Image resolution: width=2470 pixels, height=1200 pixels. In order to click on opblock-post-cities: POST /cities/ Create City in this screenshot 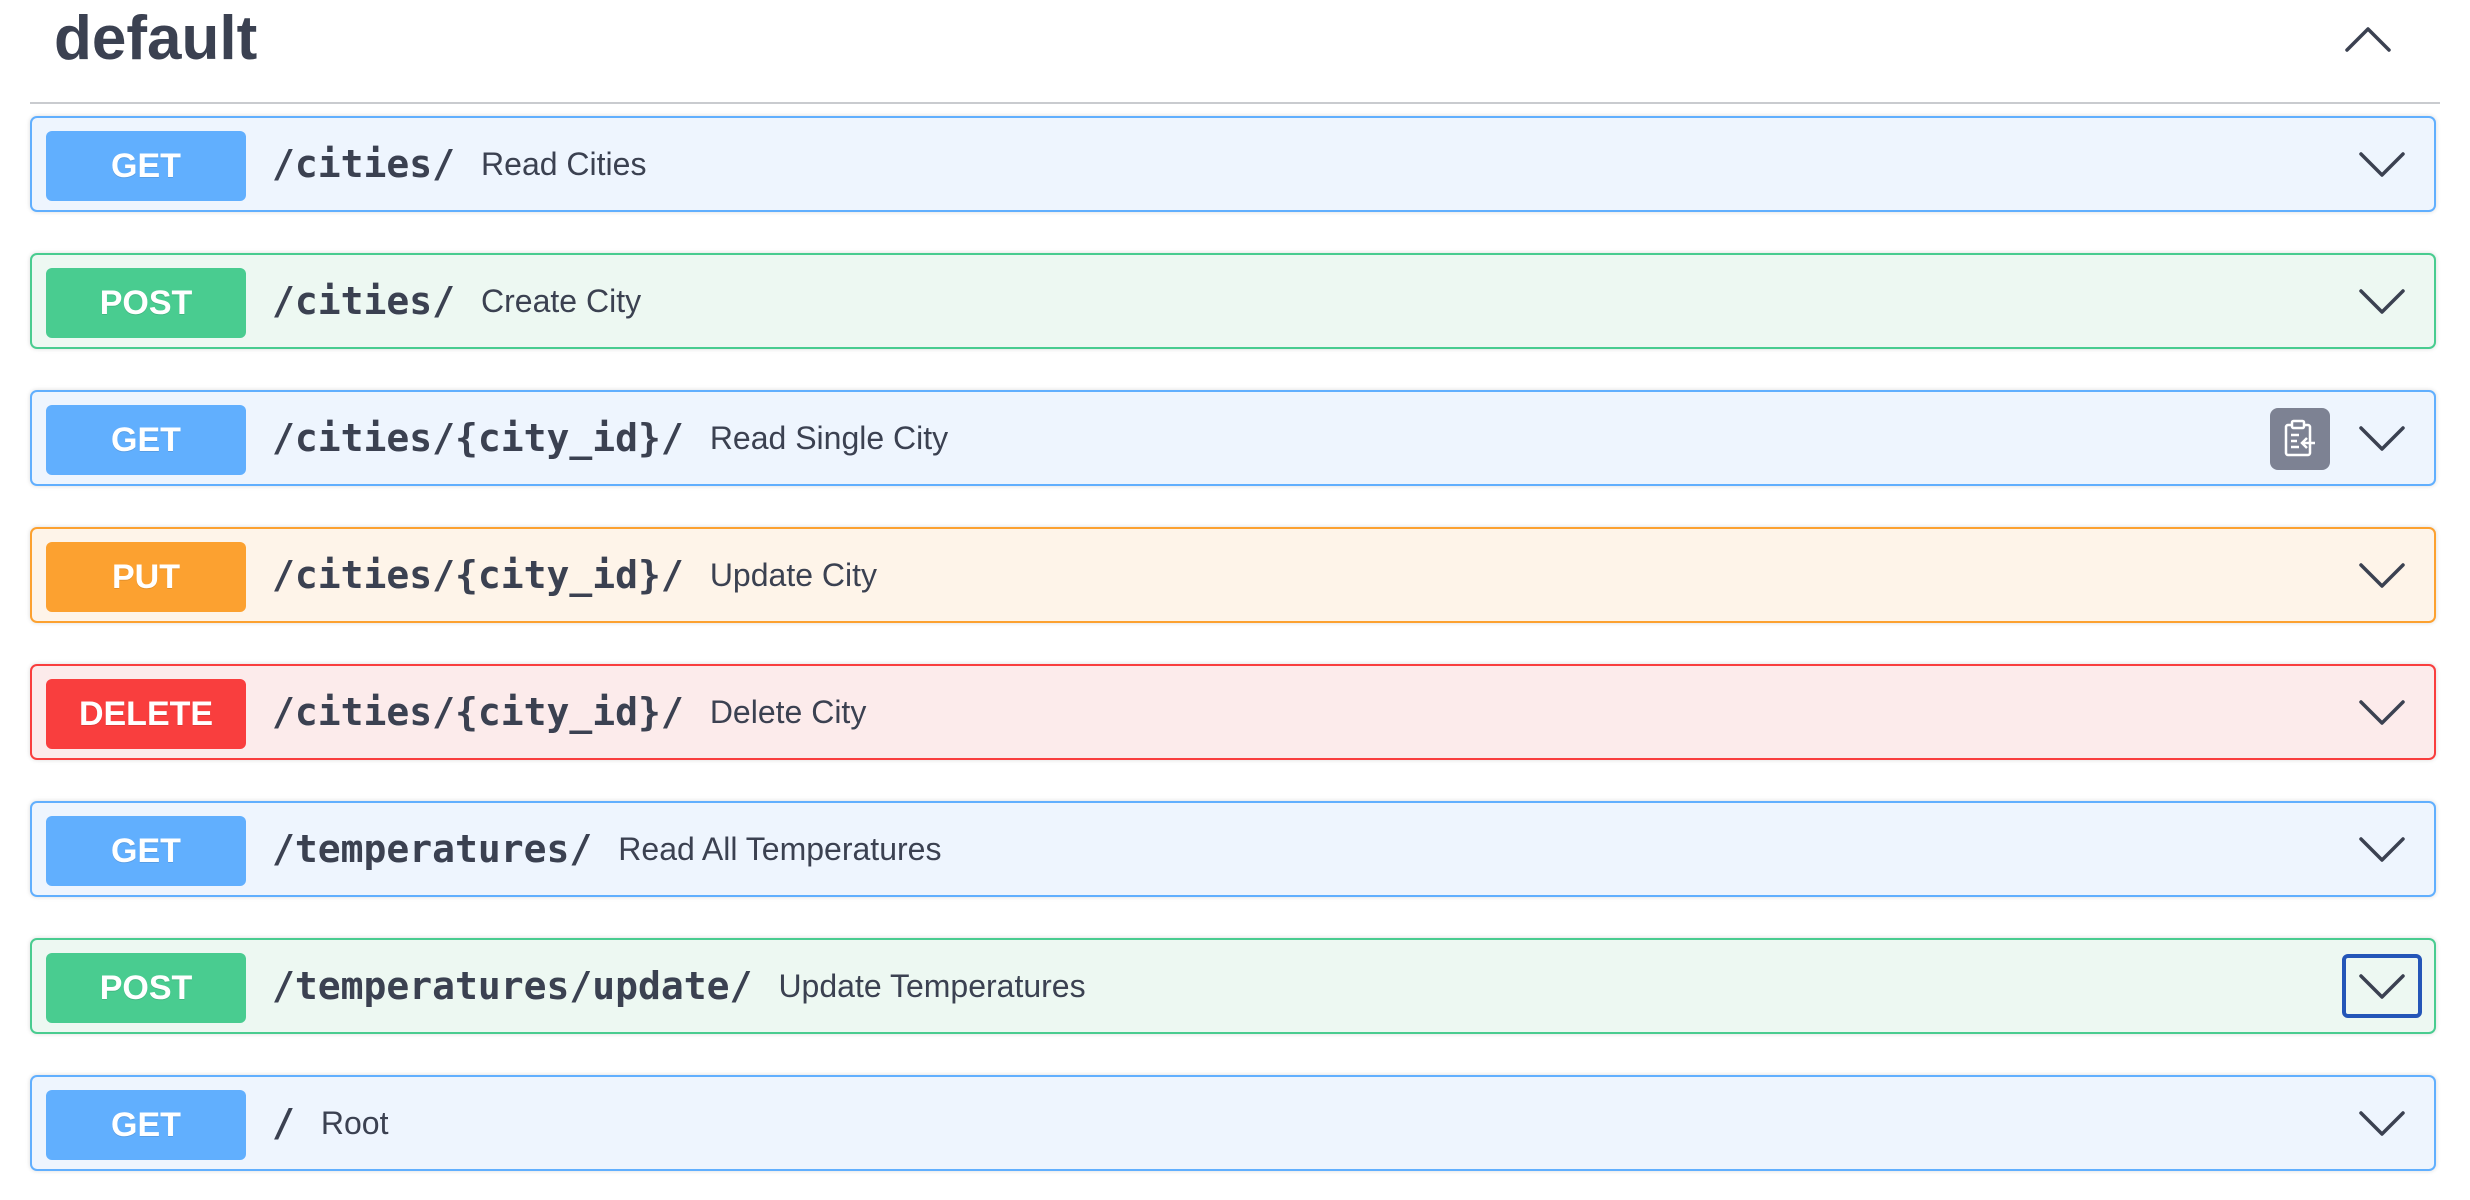, I will do `click(1233, 301)`.